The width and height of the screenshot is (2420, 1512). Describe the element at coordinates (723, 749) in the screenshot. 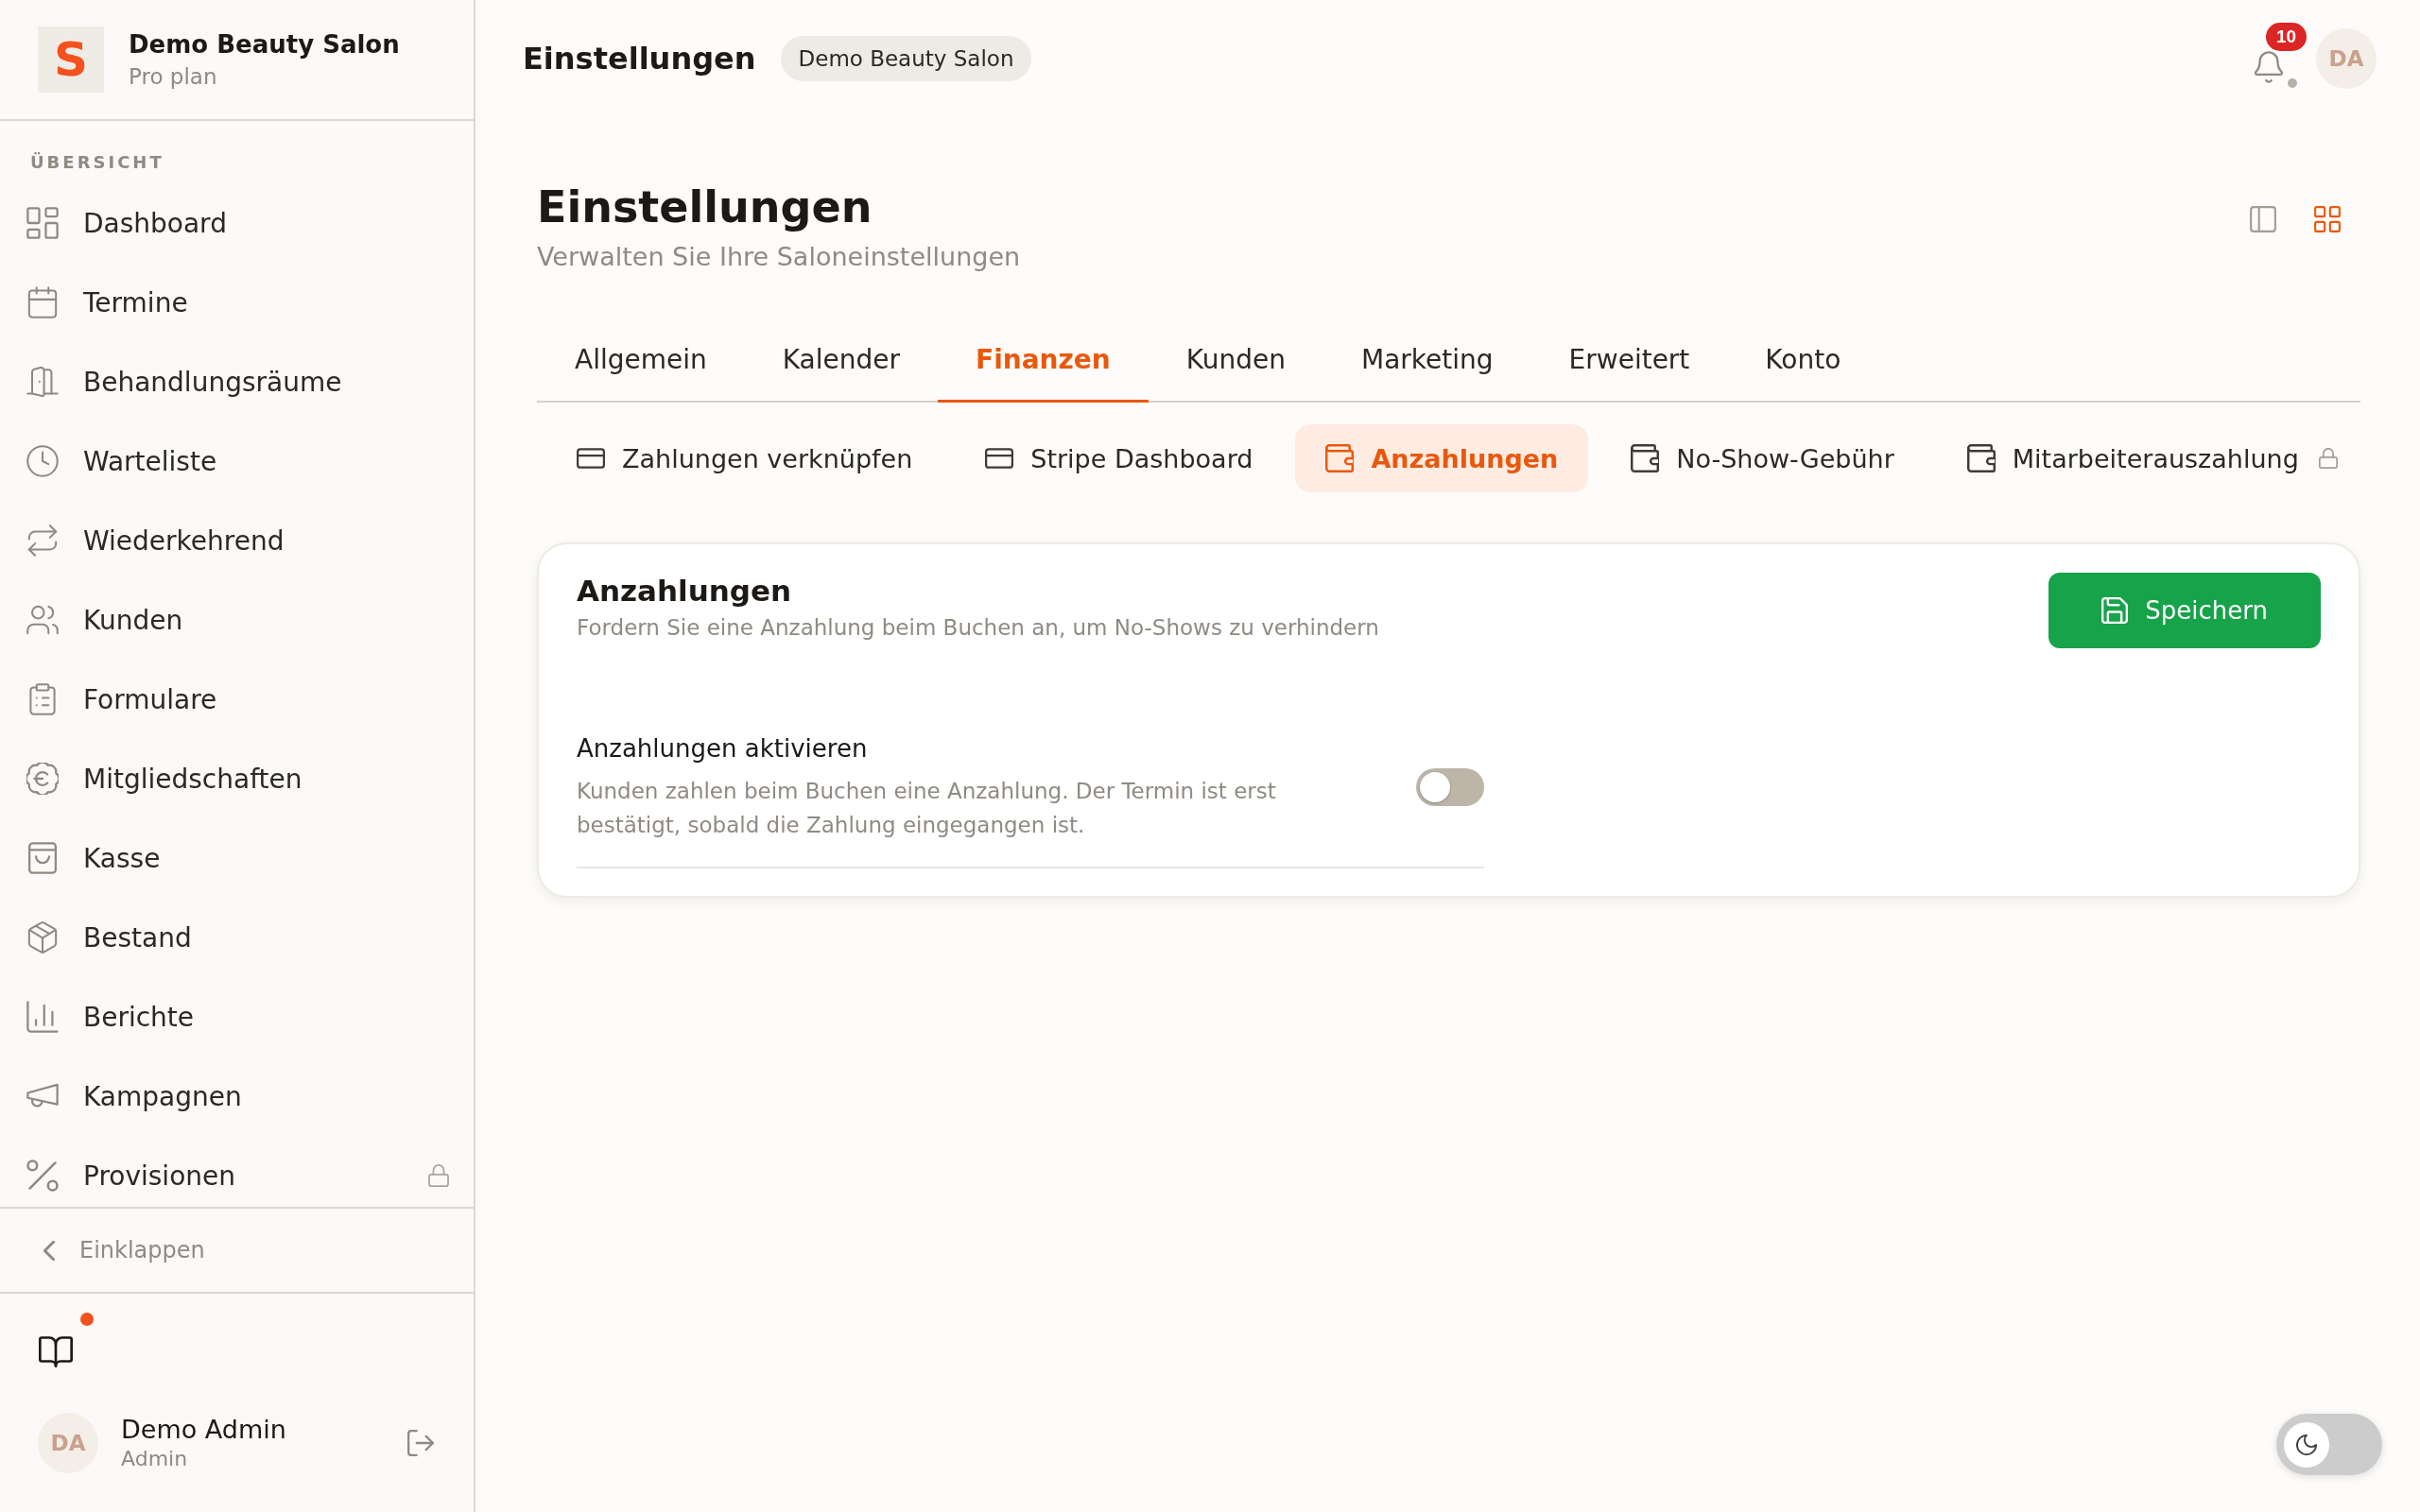

I see `setting-label: Anzahlungen aktivieren` at that location.